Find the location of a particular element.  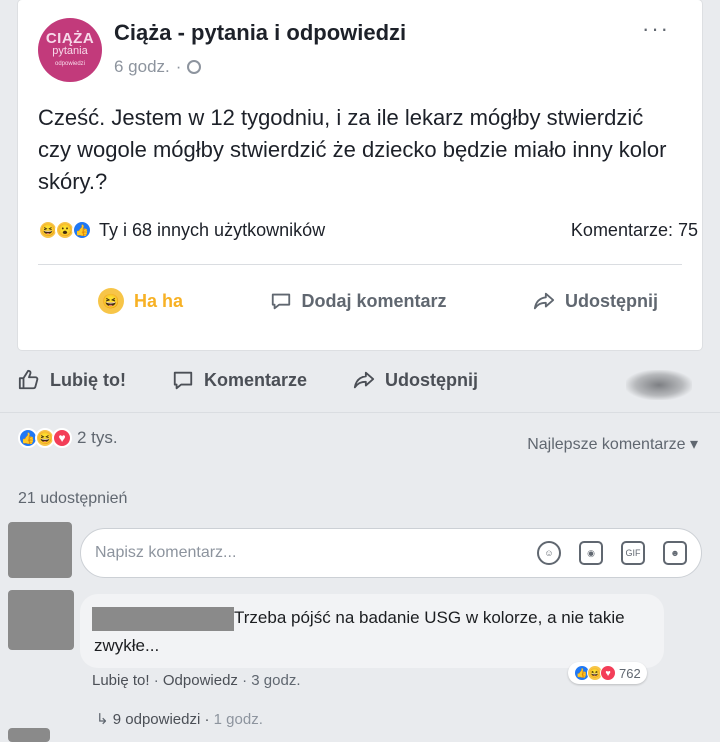

outer-reactions-summary: 👍 😆 ♥ 2 tys. is located at coordinates (68, 438).